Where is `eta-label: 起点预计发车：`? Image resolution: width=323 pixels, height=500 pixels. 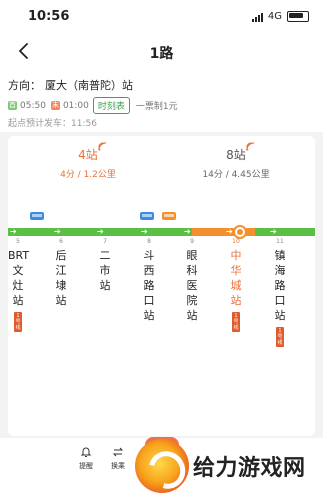 eta-label: 起点预计发车： is located at coordinates (40, 124).